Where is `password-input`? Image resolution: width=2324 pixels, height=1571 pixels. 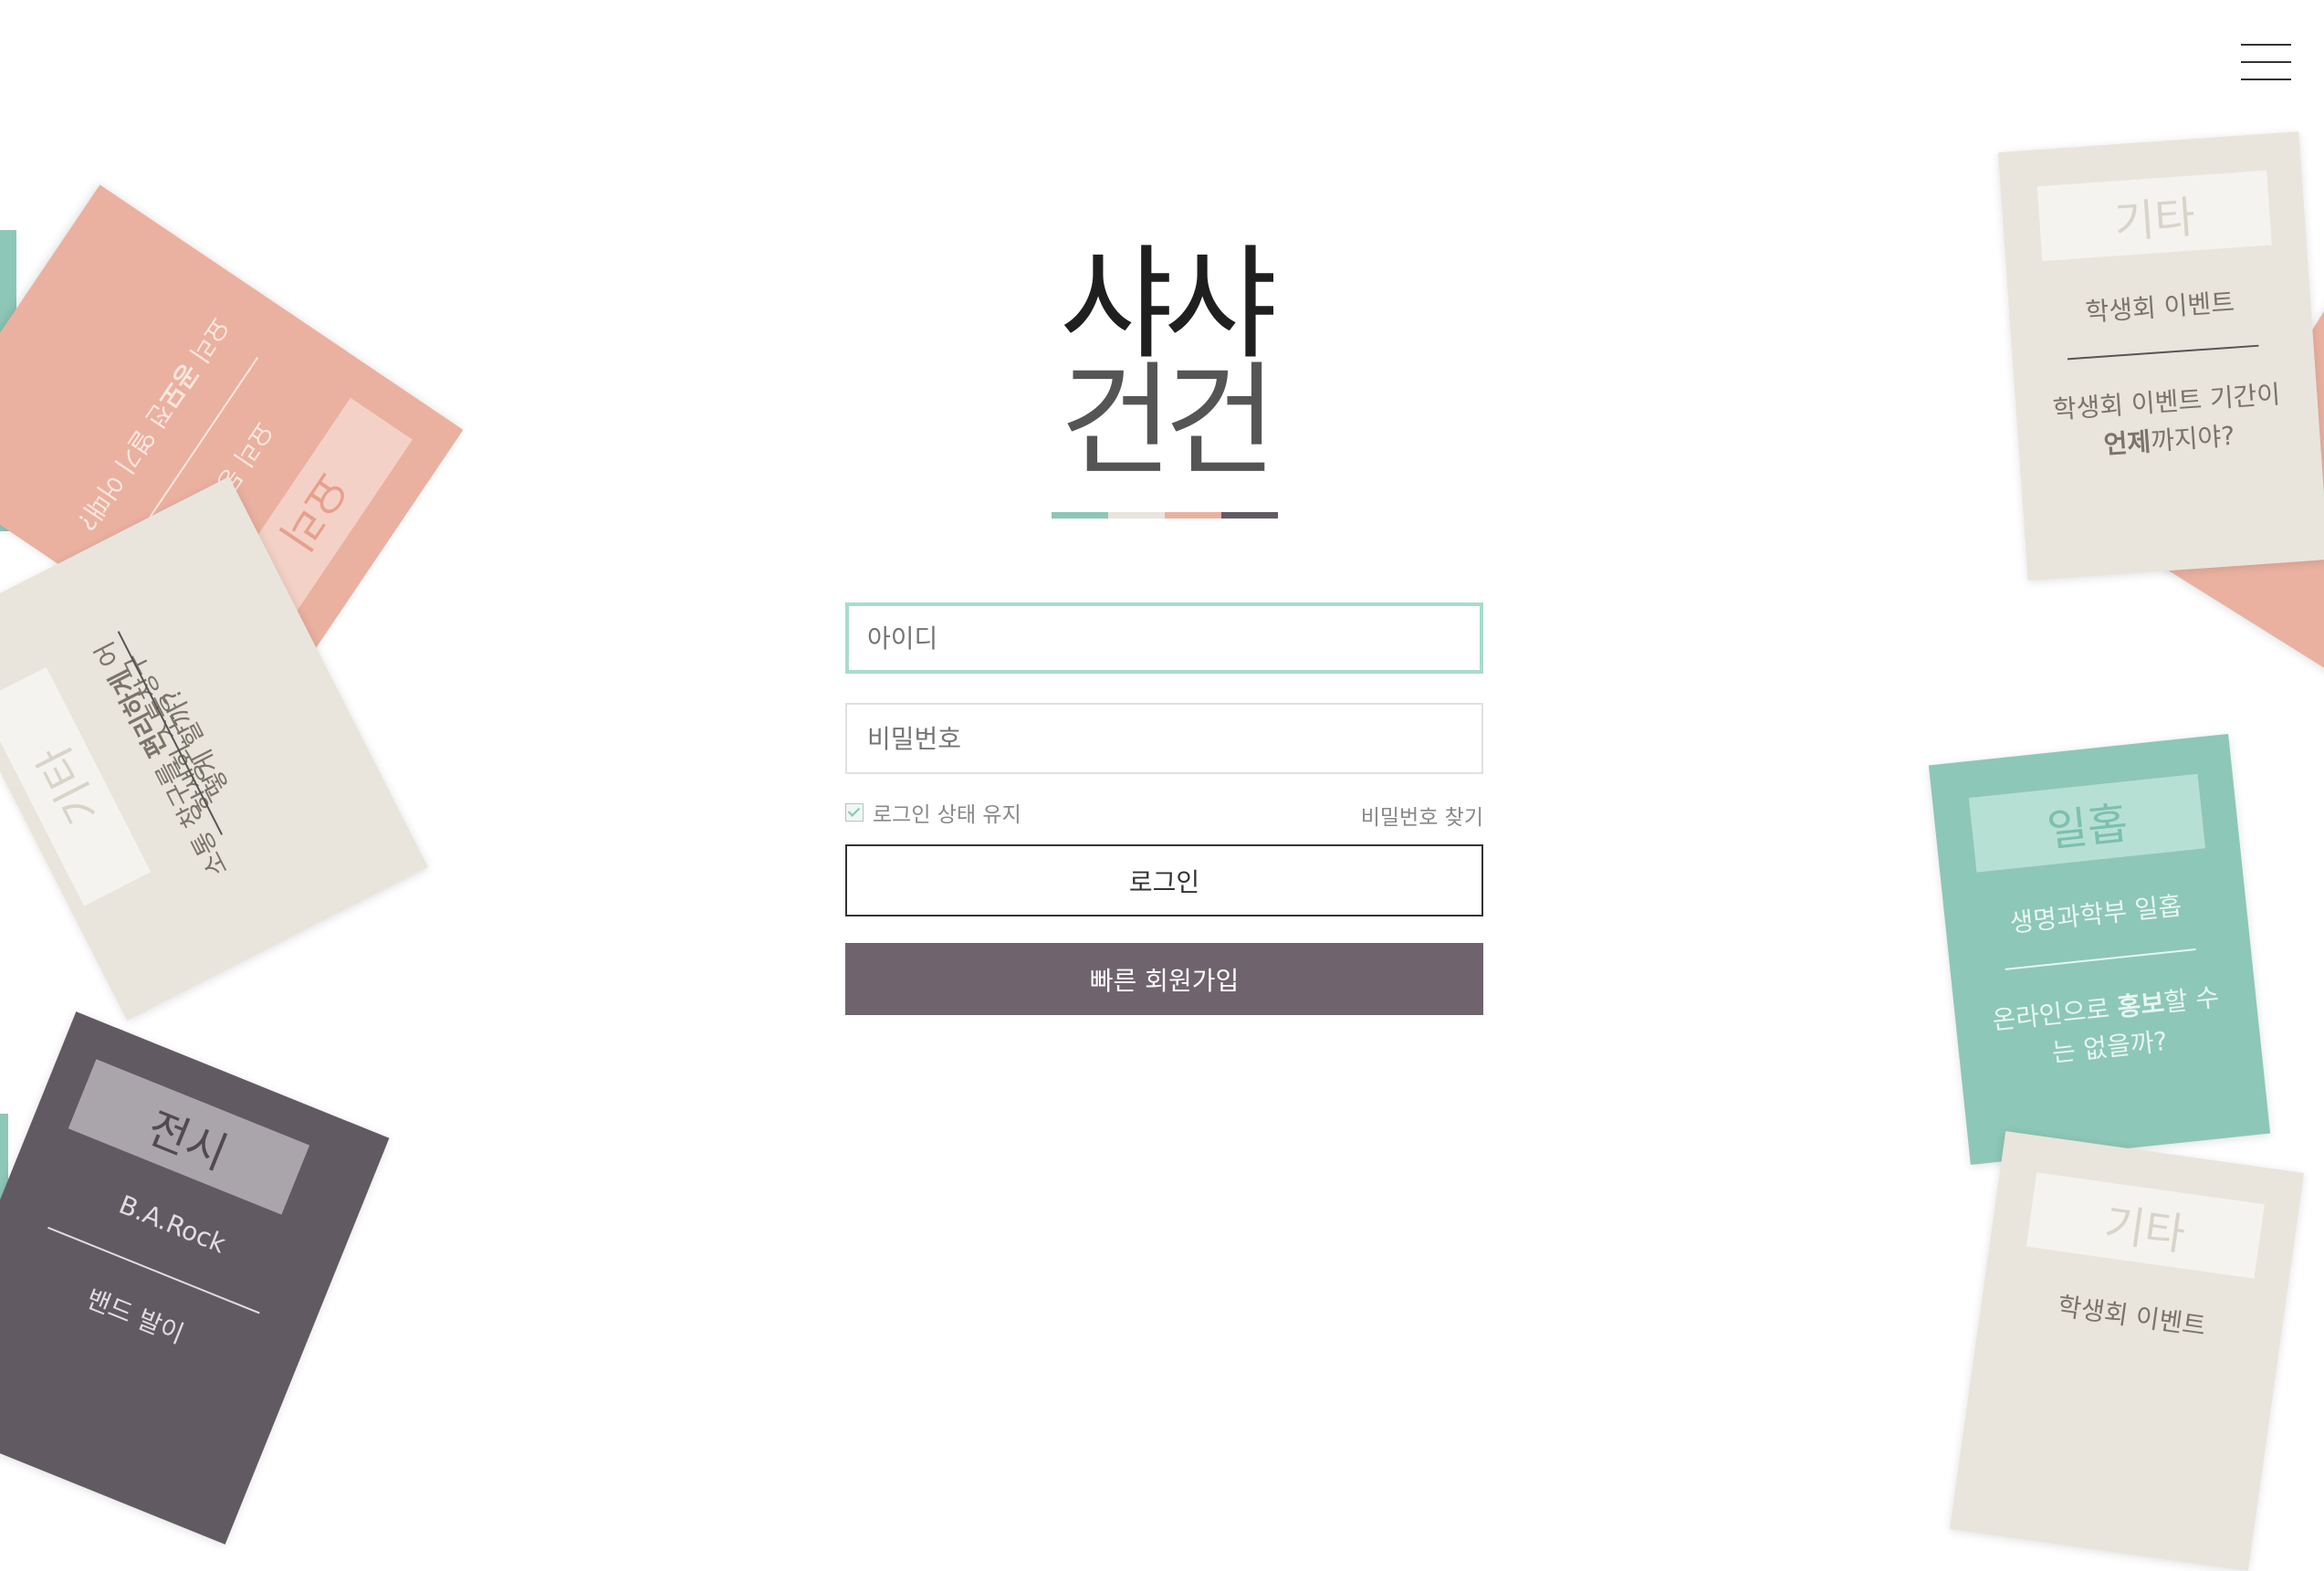
password-input is located at coordinates (1164, 738).